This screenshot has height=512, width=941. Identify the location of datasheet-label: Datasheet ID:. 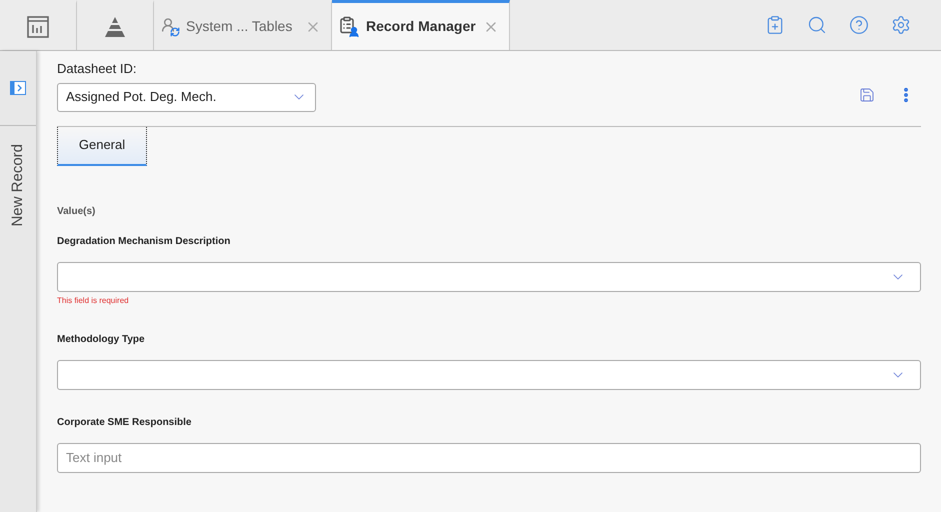
(97, 69).